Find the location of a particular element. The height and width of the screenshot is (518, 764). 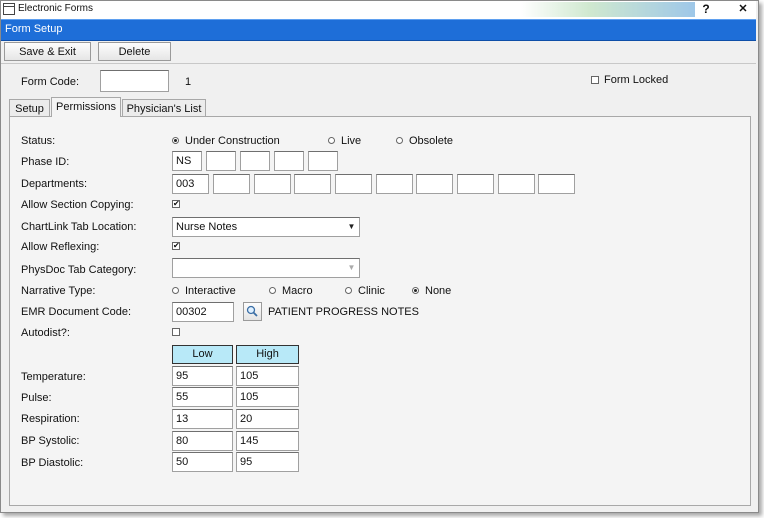

bp-systolic-low-input: 80 is located at coordinates (202, 441).